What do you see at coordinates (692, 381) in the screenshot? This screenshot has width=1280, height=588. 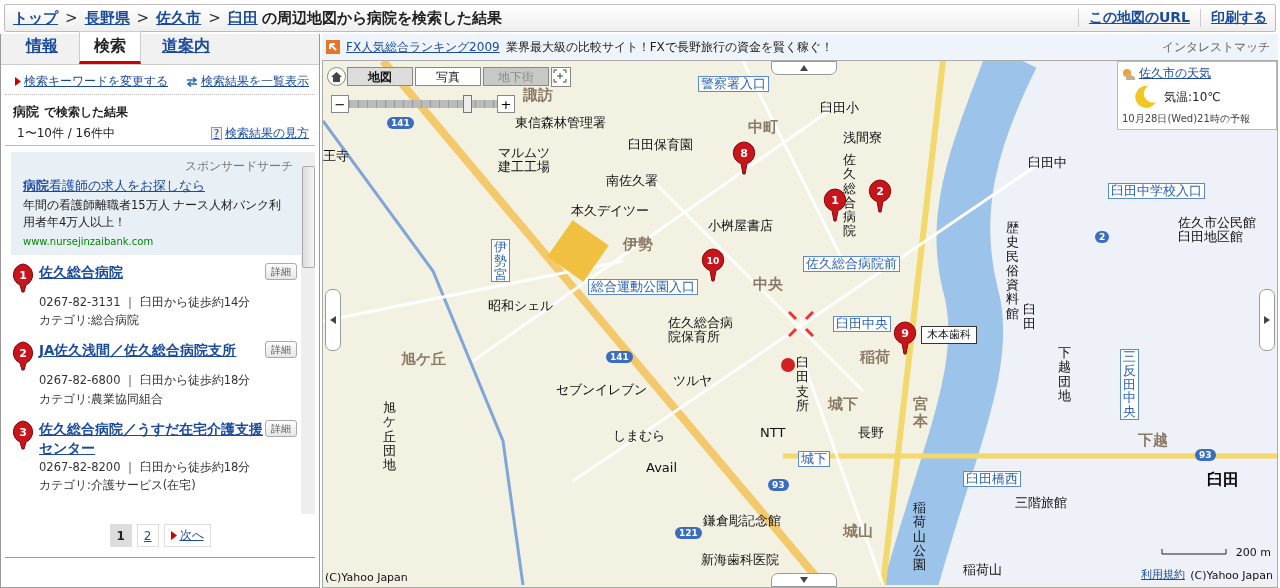 I see `place-label: ツルヤ` at bounding box center [692, 381].